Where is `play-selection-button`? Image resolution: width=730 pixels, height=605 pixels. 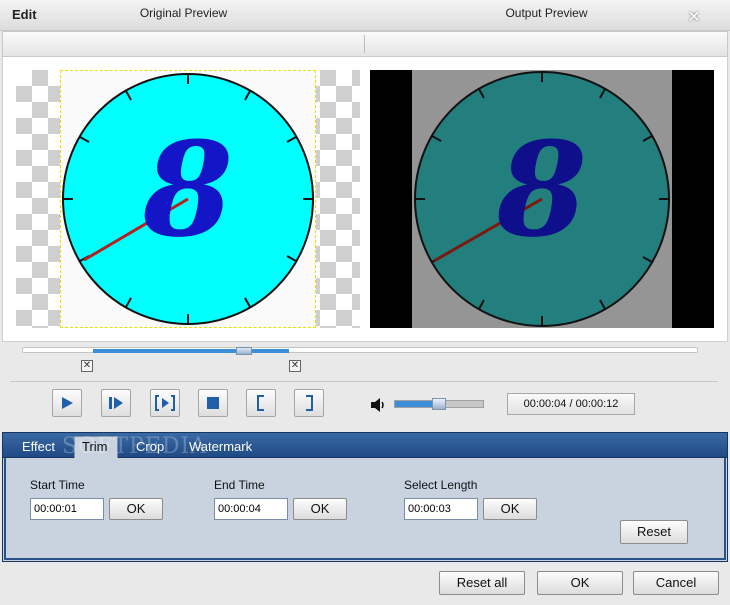 play-selection-button is located at coordinates (165, 403).